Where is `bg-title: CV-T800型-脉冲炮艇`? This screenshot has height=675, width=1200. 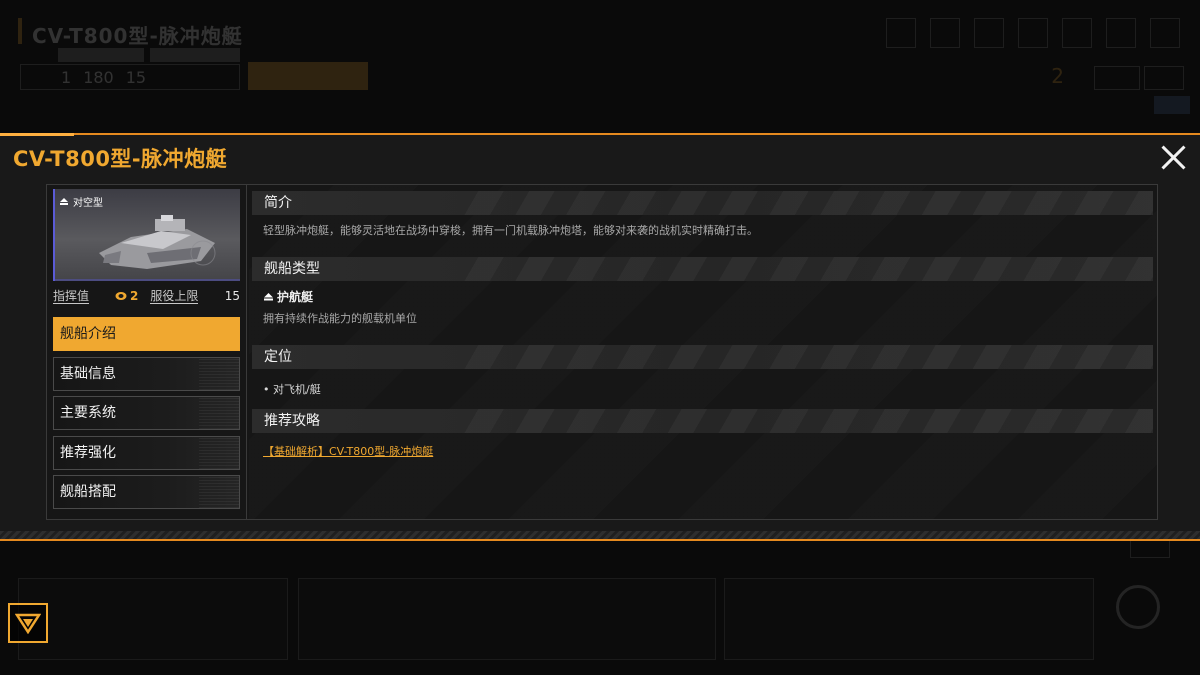
bg-title: CV-T800型-脉冲炮艇 is located at coordinates (137, 36).